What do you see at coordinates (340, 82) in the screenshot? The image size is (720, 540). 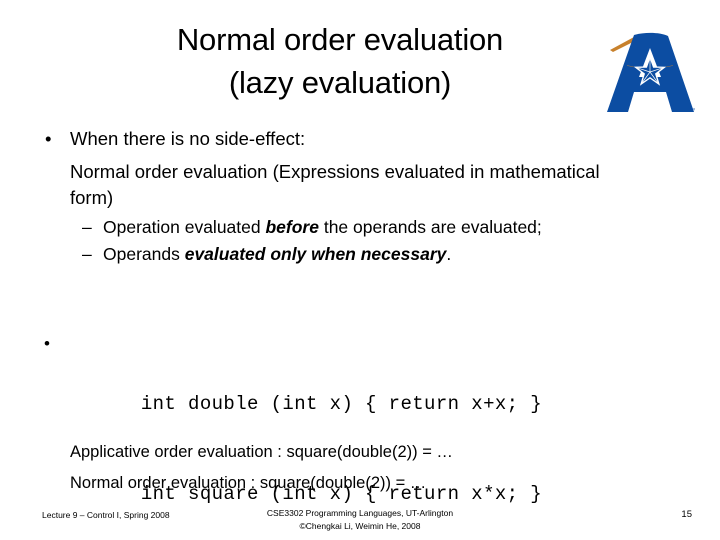 I see `title-line-2: (lazy evaluation)` at bounding box center [340, 82].